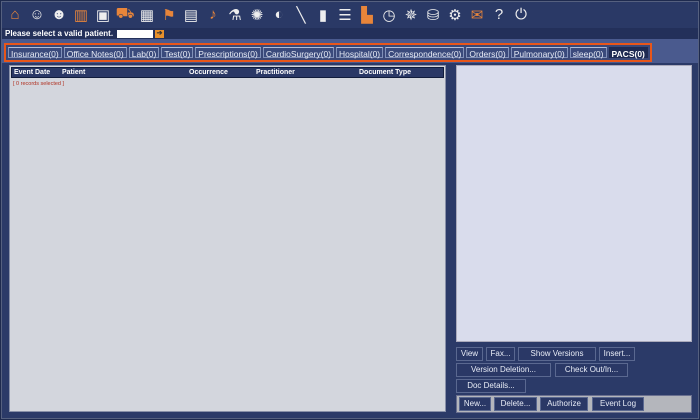 This screenshot has width=700, height=420. What do you see at coordinates (103, 14) in the screenshot?
I see `monitor-icon: ▣` at bounding box center [103, 14].